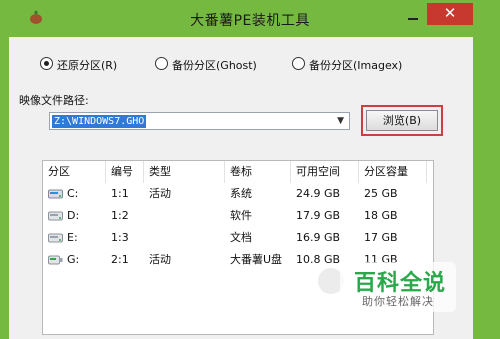 The width and height of the screenshot is (500, 339). I want to click on table-row: C: 1:1 活动 系统 24.9 GB 25 GB, so click(238, 194).